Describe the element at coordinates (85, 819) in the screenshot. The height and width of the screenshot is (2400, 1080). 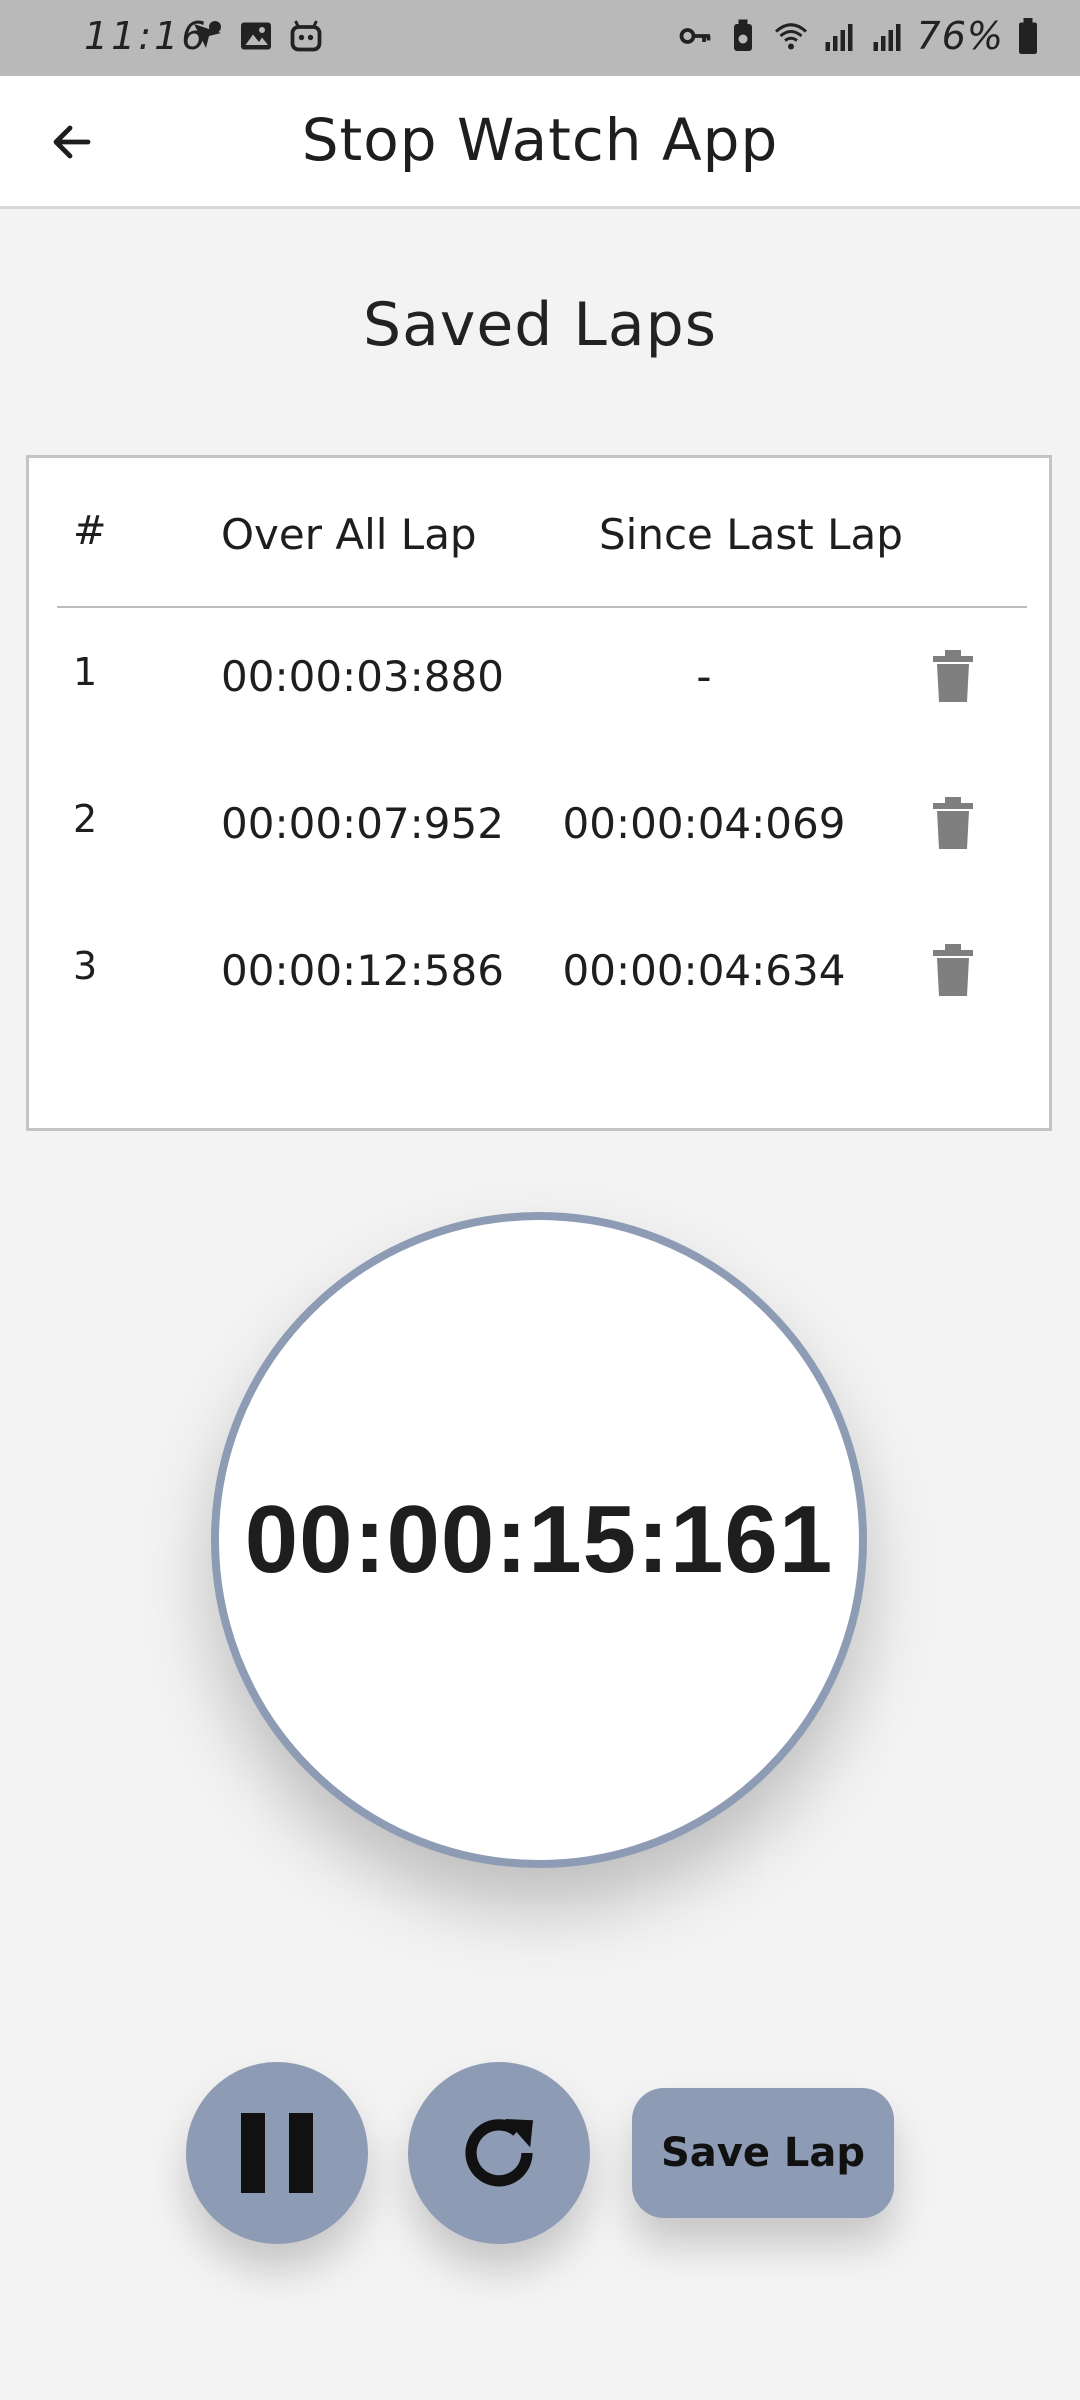
I see `lap-number: 2` at that location.